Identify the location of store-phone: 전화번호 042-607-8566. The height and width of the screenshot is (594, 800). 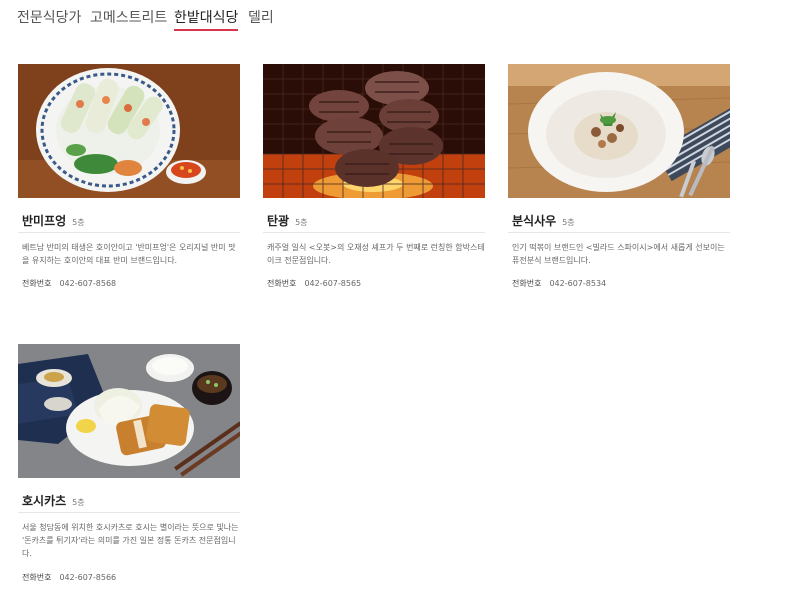
(69, 577).